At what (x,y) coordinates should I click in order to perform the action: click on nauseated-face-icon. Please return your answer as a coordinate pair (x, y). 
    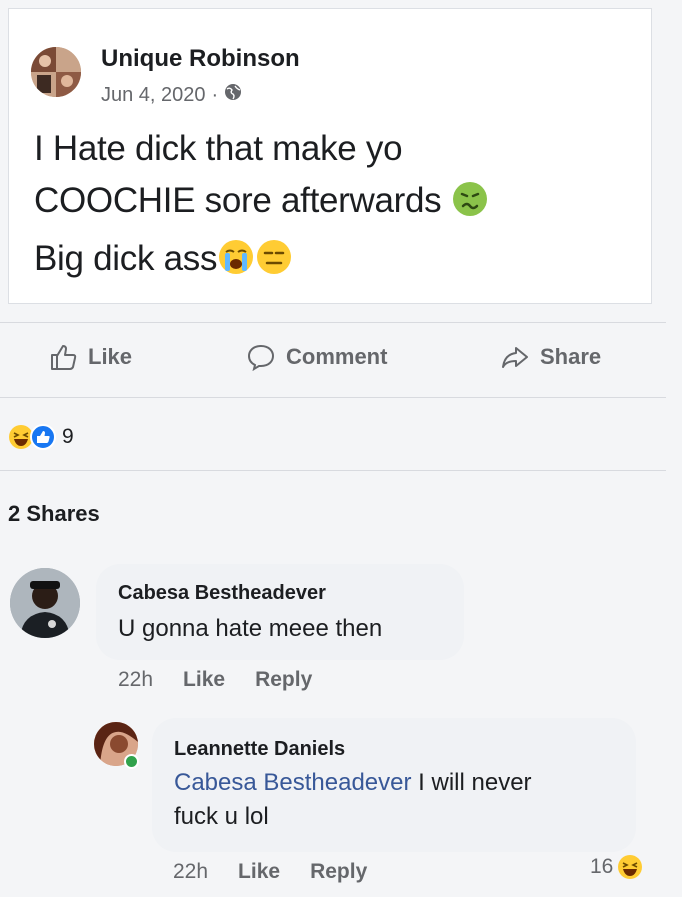
    Looking at the image, I should click on (470, 206).